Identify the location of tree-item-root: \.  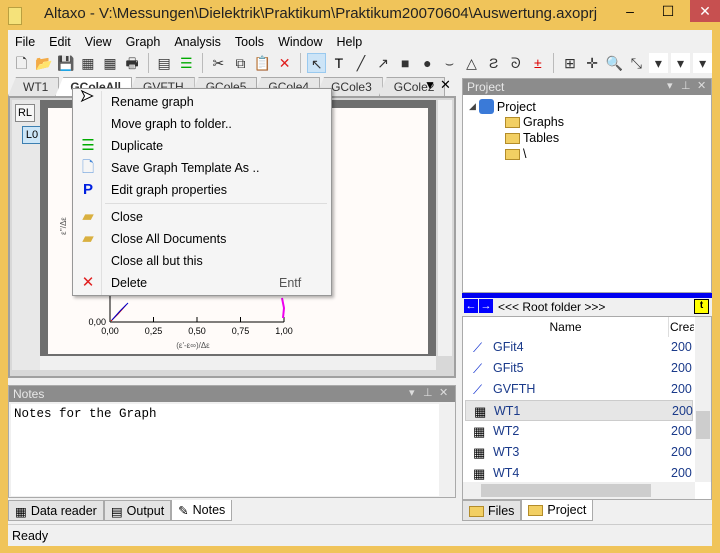
(515, 154).